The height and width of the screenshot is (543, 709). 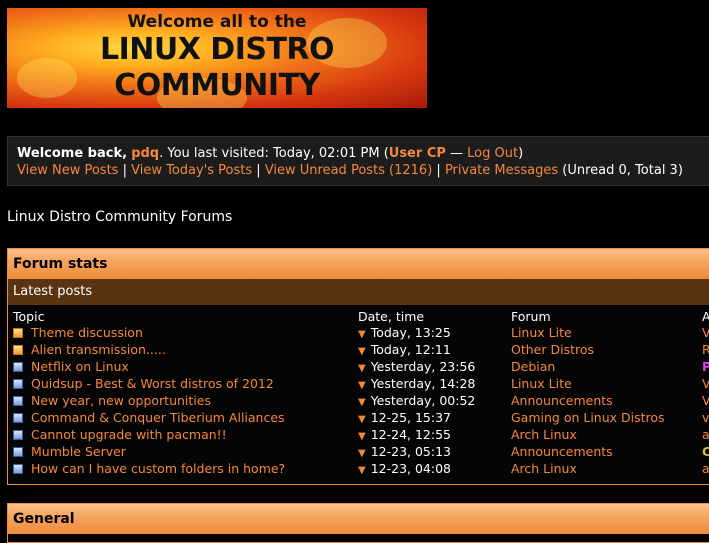 What do you see at coordinates (423, 366) in the screenshot?
I see `post-date: Yesterday, 23:56` at bounding box center [423, 366].